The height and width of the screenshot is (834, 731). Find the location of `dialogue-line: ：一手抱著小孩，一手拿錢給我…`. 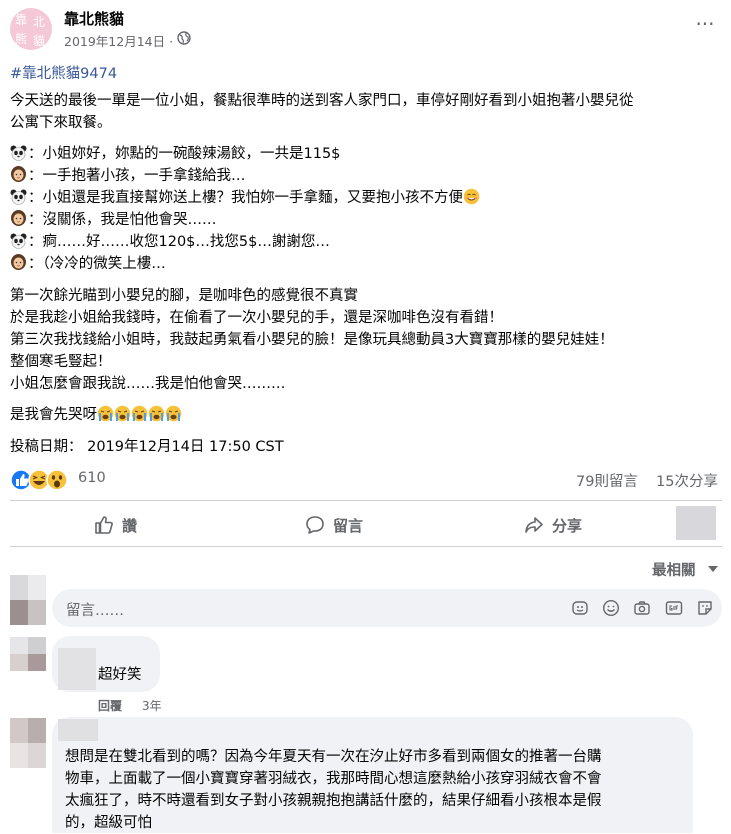

dialogue-line: ：一手抱著小孩，一手拿錢給我… is located at coordinates (128, 176).